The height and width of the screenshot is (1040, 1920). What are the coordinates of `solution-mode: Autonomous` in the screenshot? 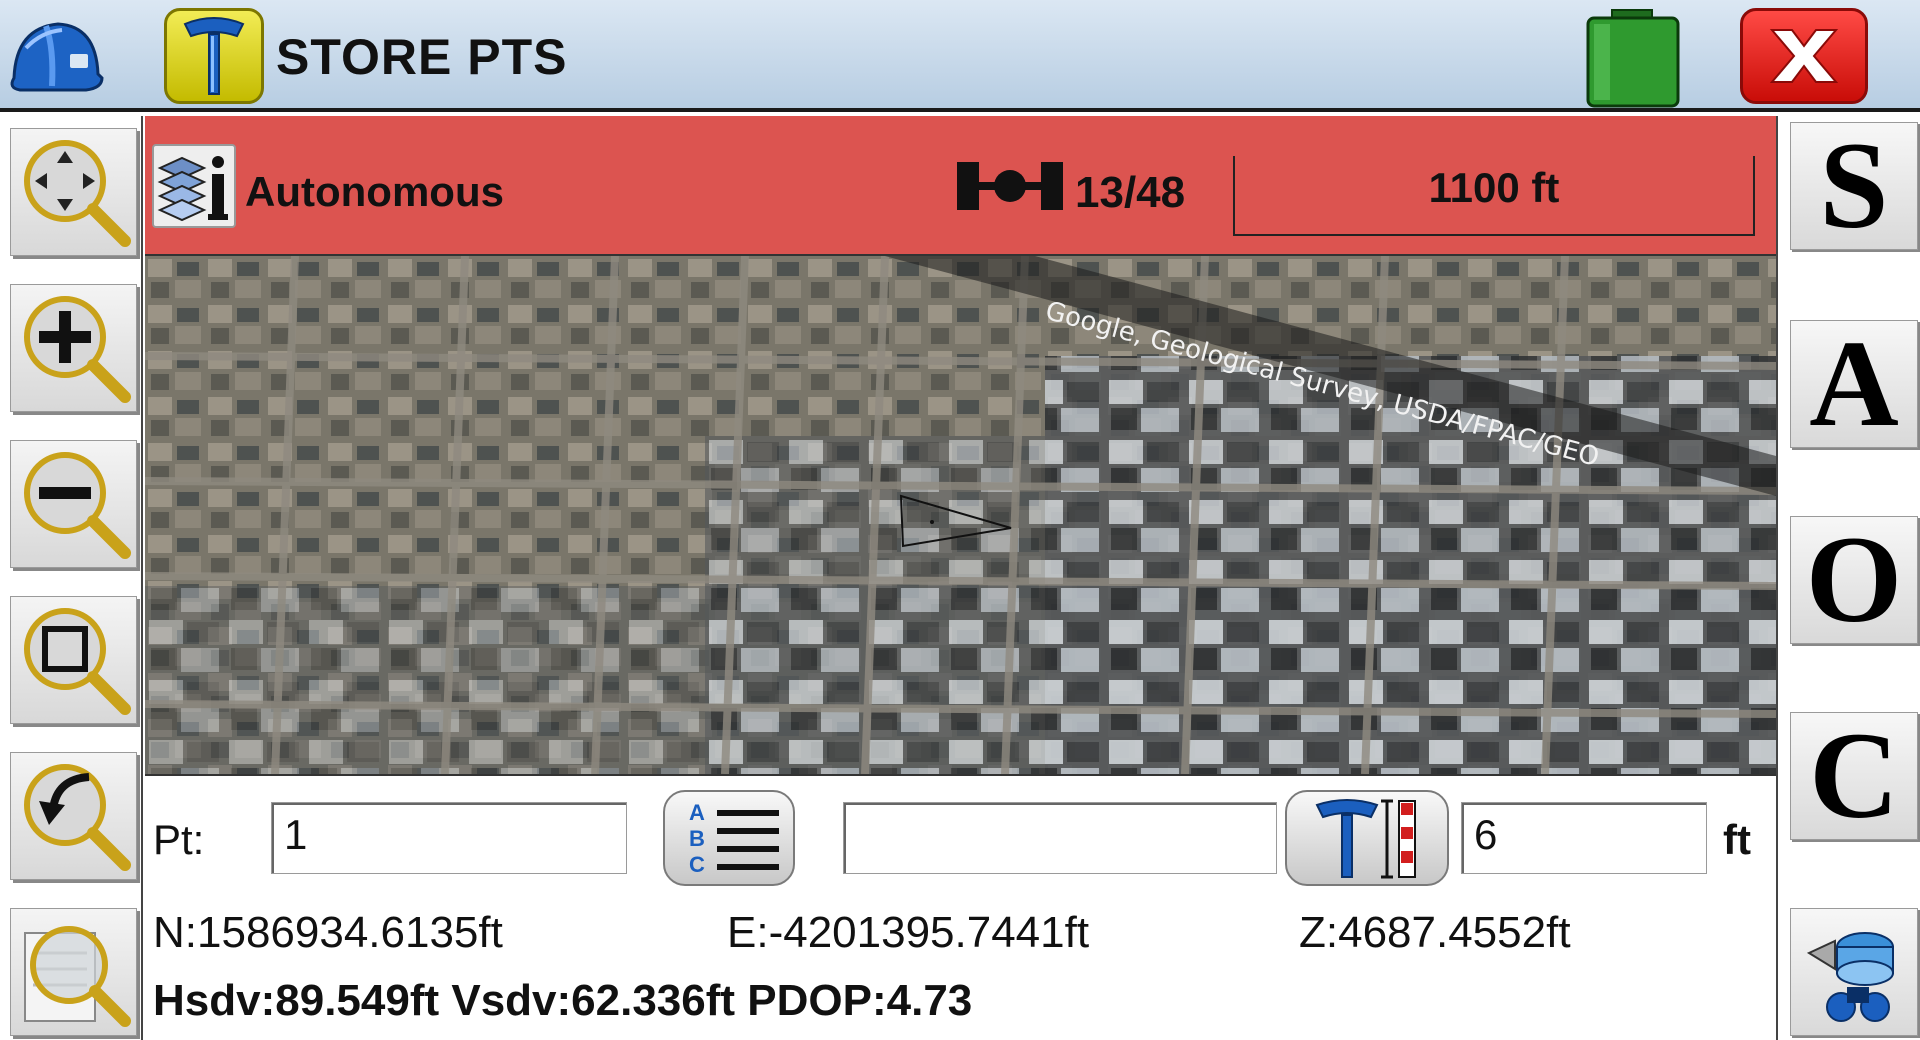 It's located at (374, 191).